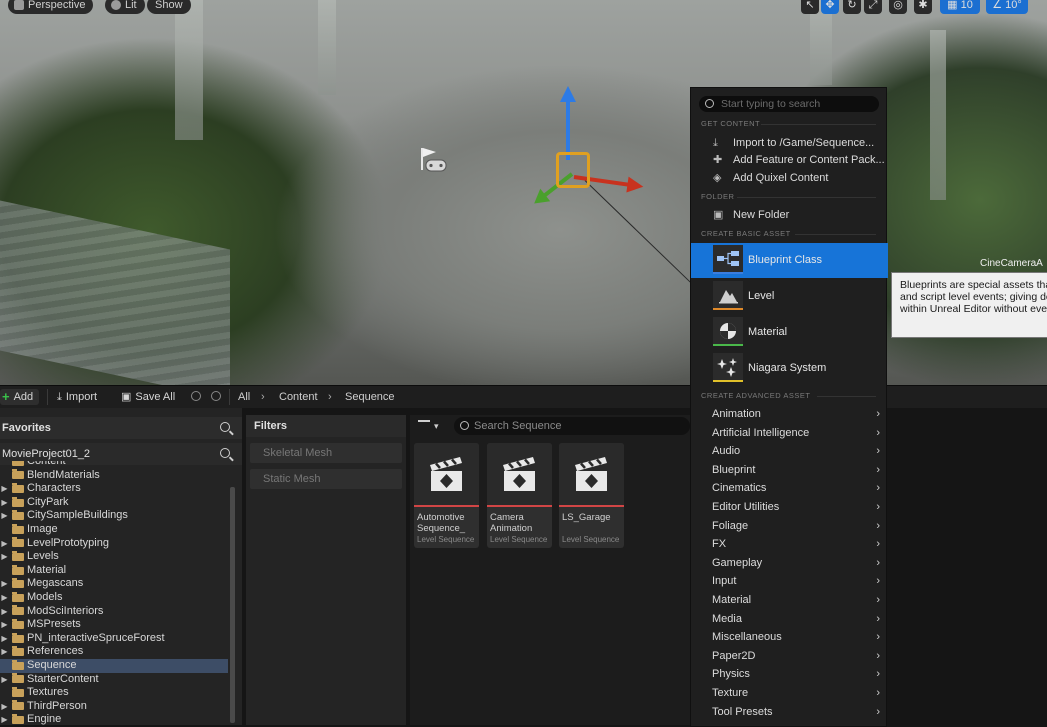 The height and width of the screenshot is (727, 1047). What do you see at coordinates (114, 652) in the screenshot?
I see `folder-item: ▶ References` at bounding box center [114, 652].